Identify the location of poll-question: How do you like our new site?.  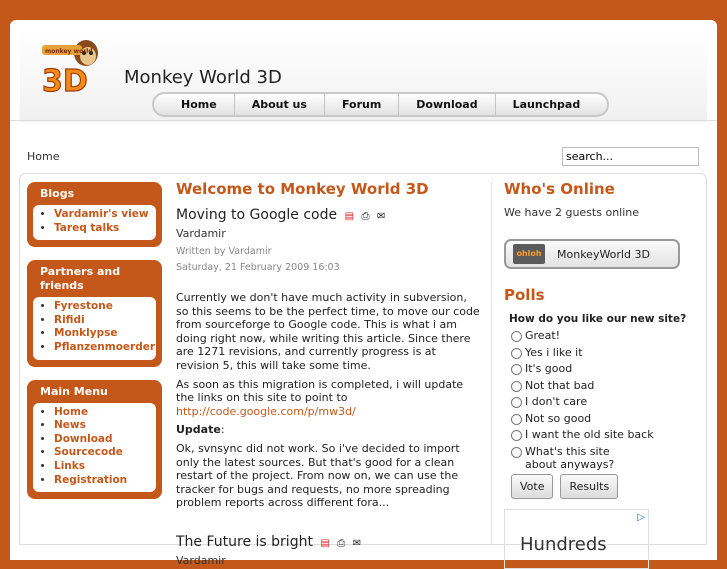
(598, 319).